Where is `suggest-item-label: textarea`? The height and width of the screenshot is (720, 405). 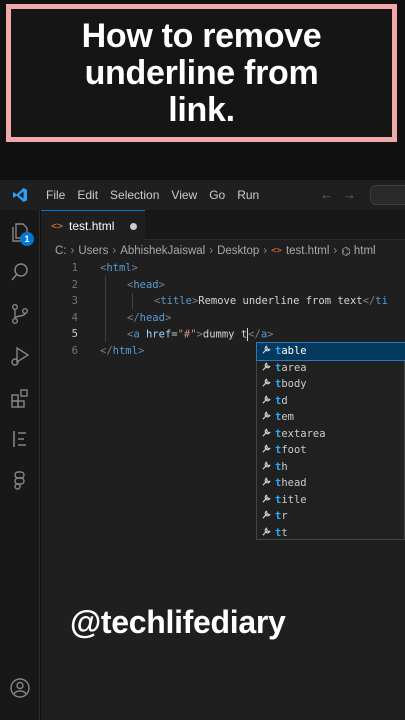
suggest-item-label: textarea is located at coordinates (300, 433).